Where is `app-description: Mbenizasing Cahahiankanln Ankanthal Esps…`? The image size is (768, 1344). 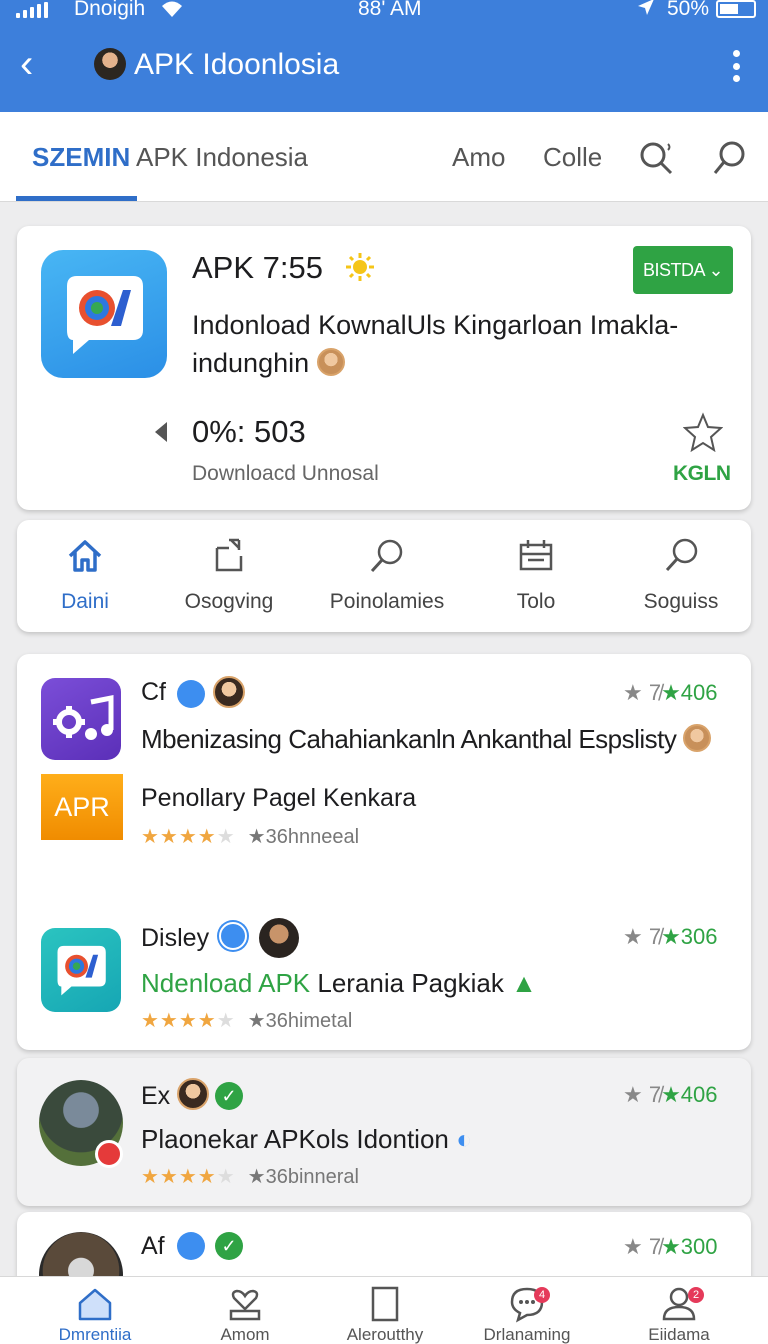
app-description: Mbenizasing Cahahiankanln Ankanthal Esps… is located at coordinates (426, 739).